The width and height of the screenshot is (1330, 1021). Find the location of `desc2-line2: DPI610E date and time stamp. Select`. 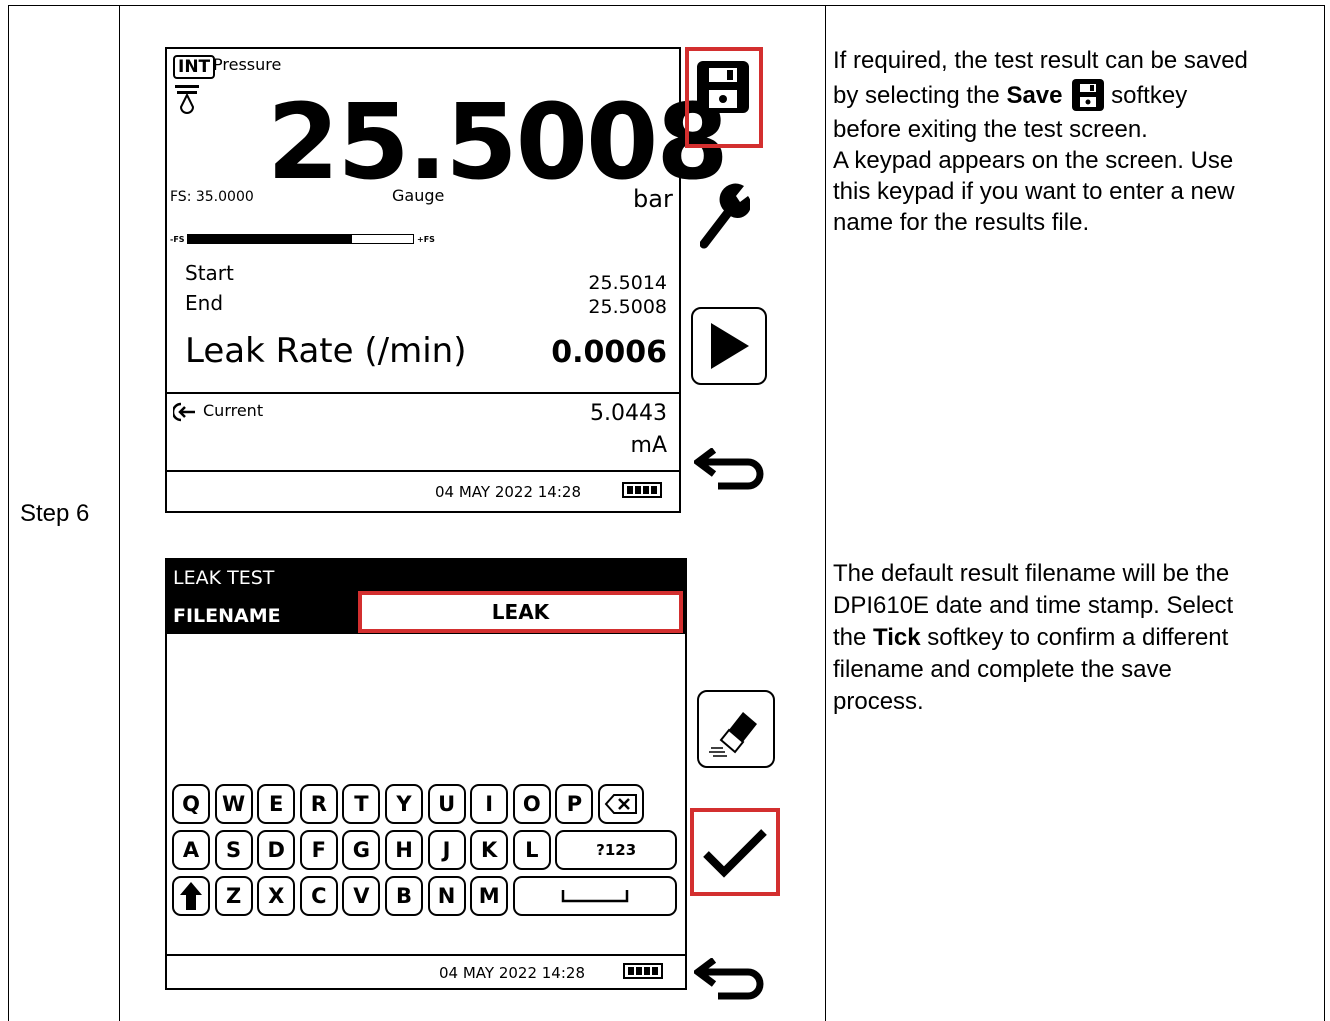

desc2-line2: DPI610E date and time stamp. Select is located at coordinates (1033, 605).